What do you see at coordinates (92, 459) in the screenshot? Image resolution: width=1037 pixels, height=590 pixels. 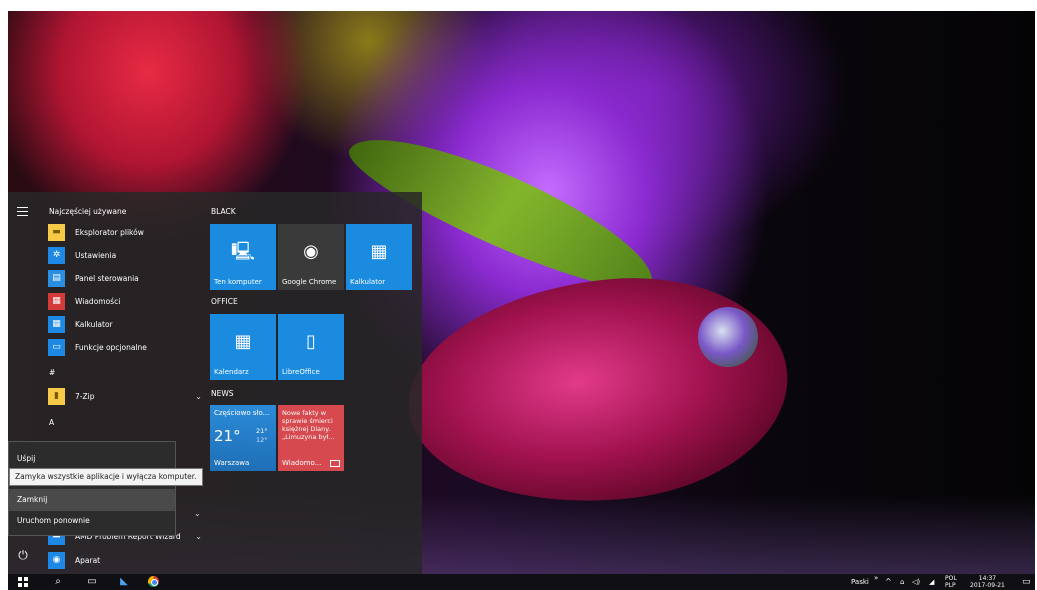 I see `sleep-menu-item: Uśpij` at bounding box center [92, 459].